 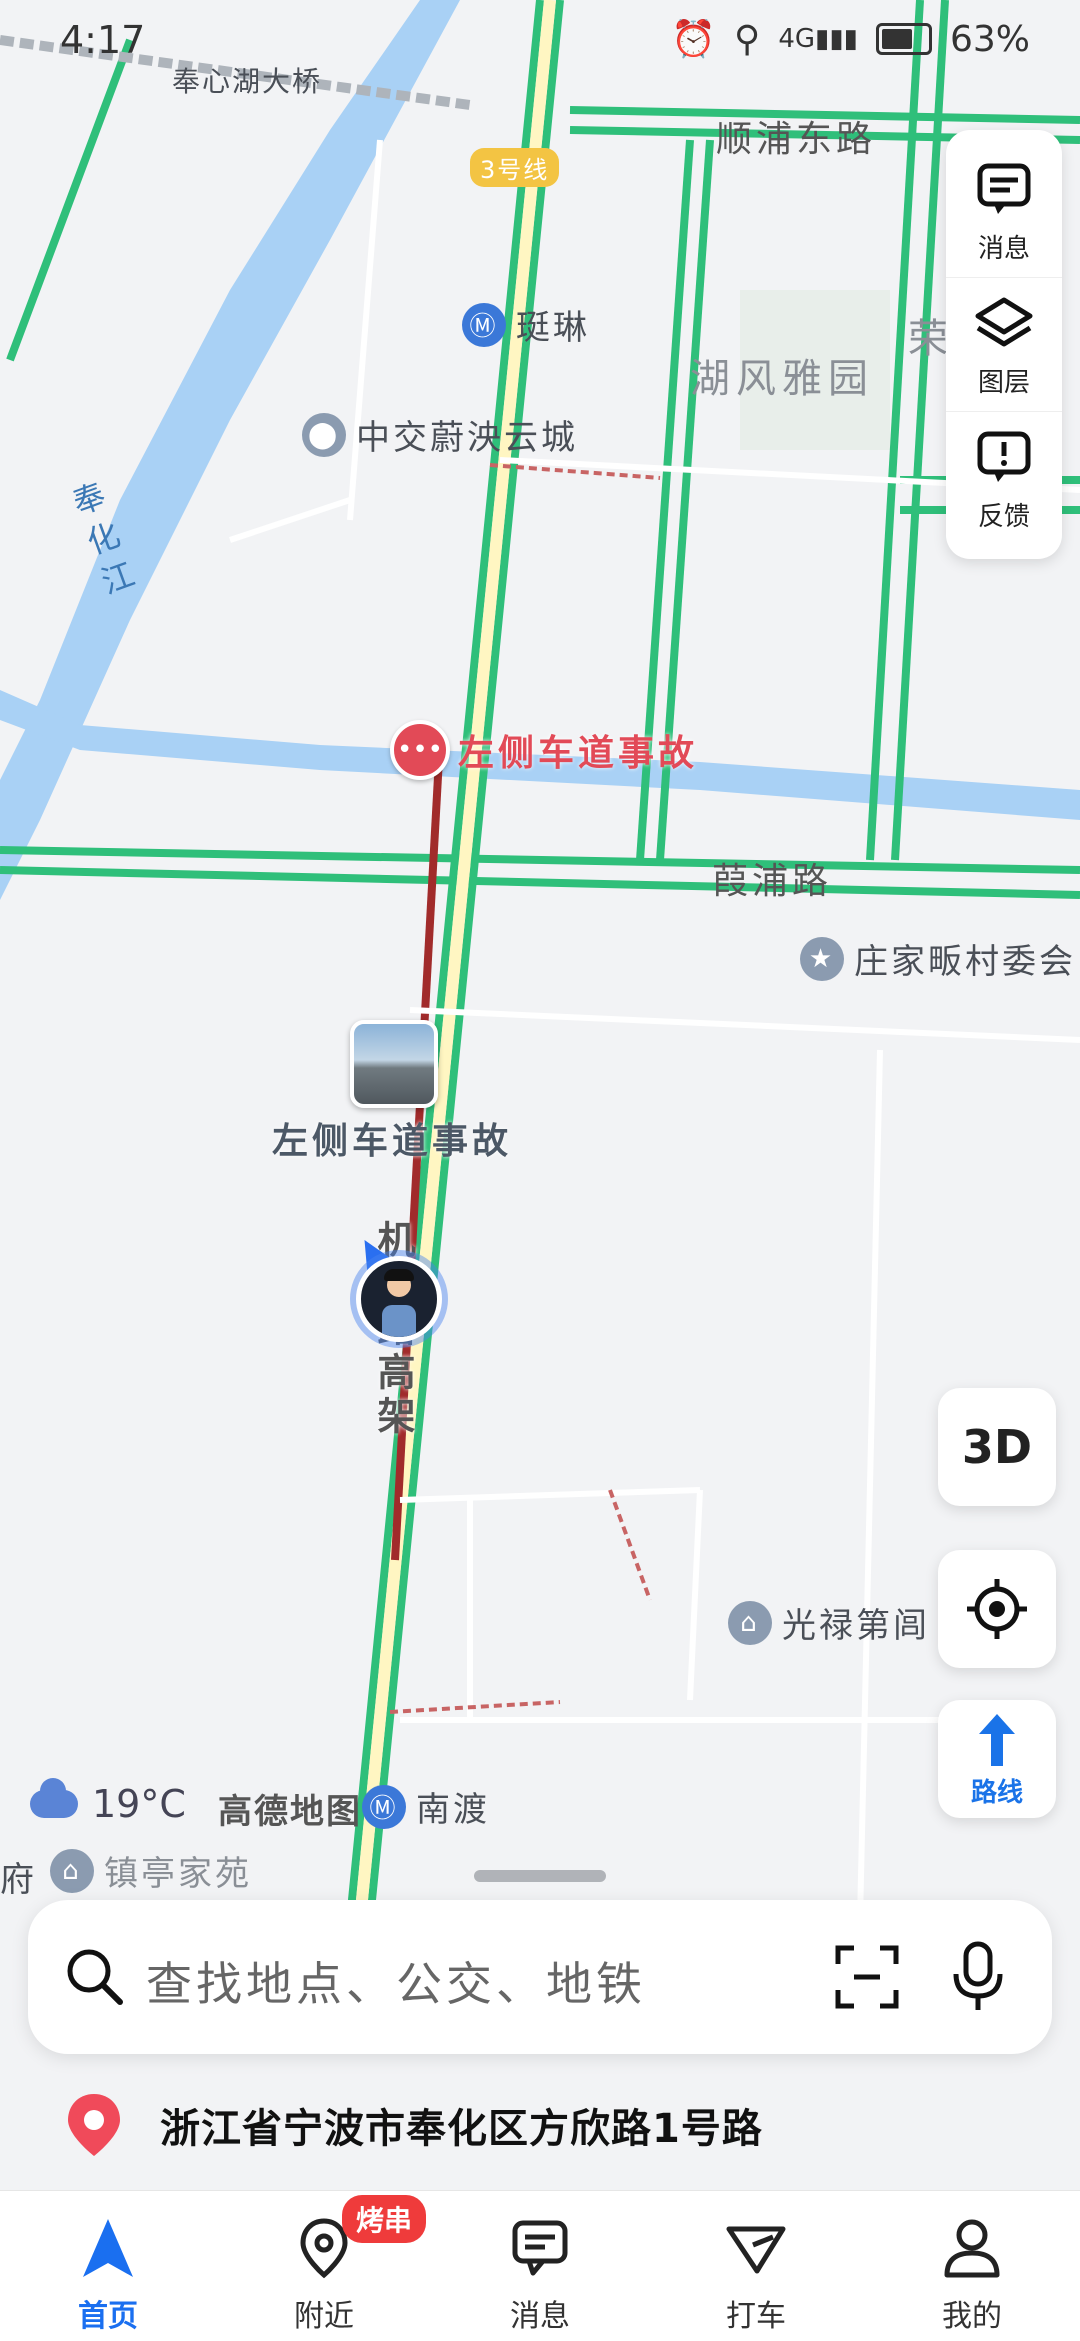 I want to click on locate-button, so click(x=997, y=1609).